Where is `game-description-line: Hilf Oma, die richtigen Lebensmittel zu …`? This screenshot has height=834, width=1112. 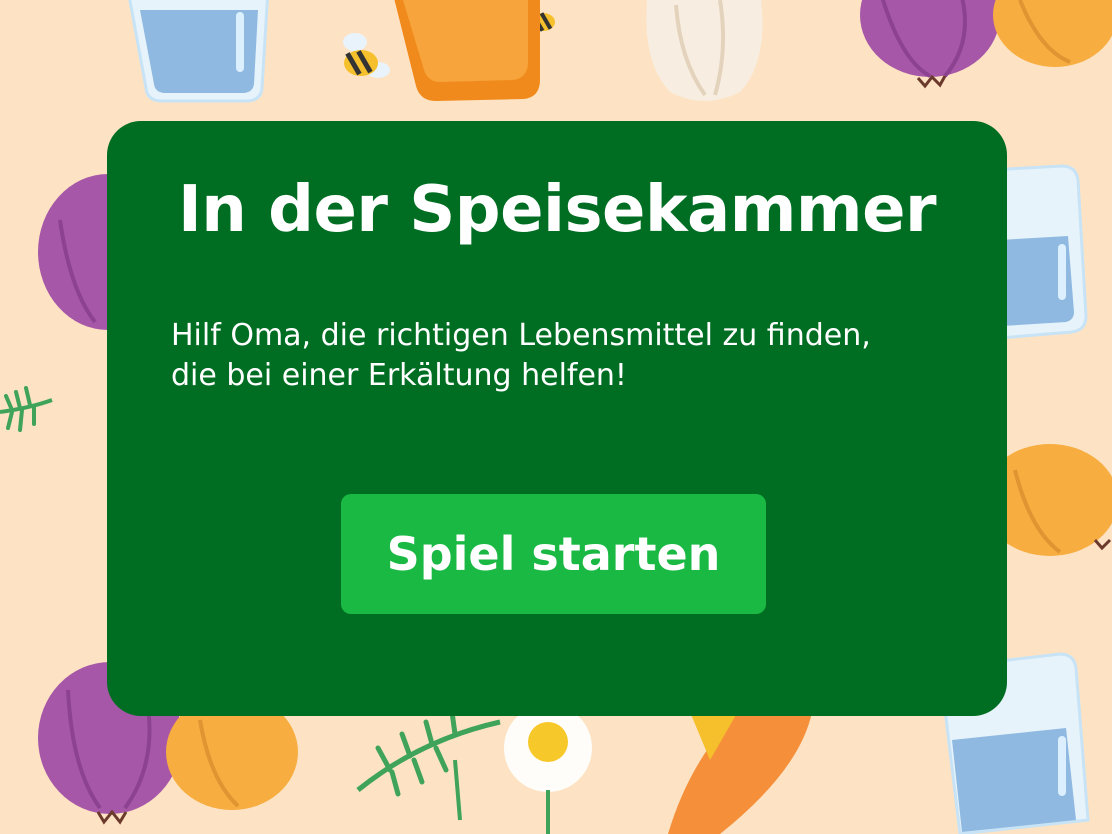
game-description-line: Hilf Oma, die richtigen Lebensmittel zu … is located at coordinates (521, 335).